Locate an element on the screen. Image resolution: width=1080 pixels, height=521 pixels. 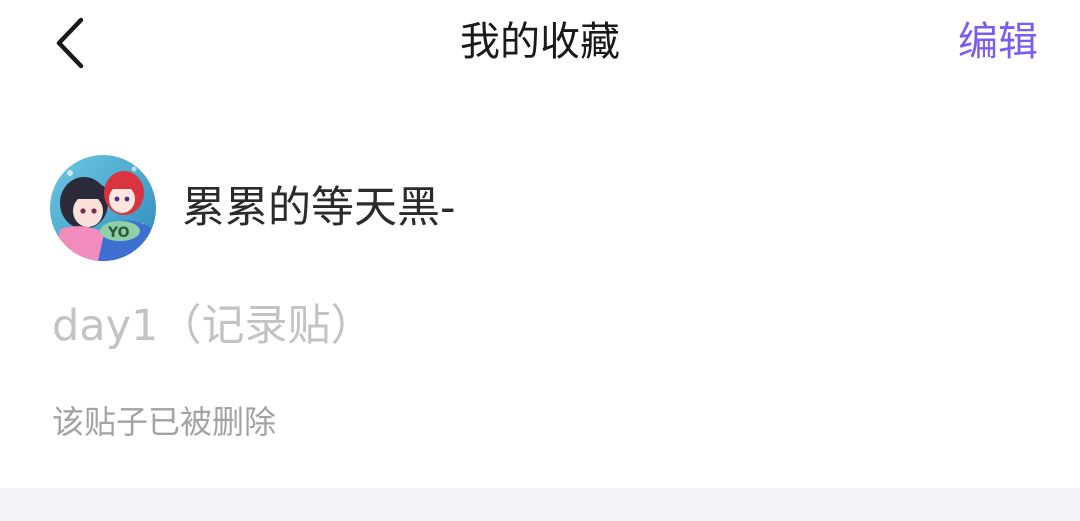
author-row: YO 累累的等天黑- is located at coordinates (253, 208).